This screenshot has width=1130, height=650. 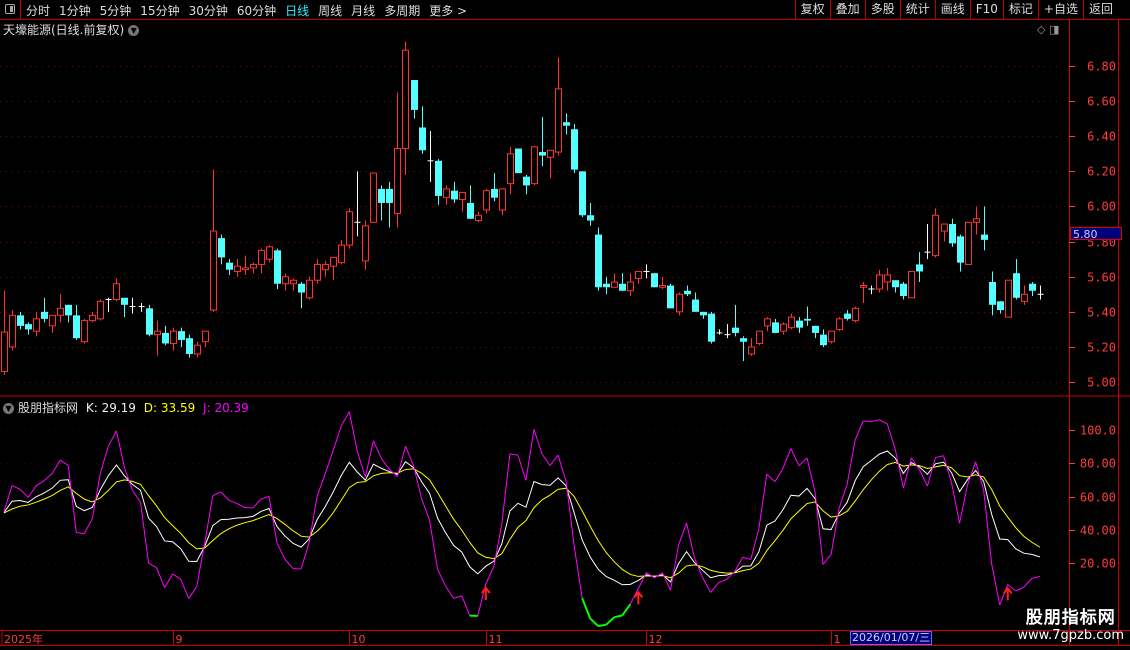 I want to click on toolbar-button: +自选, so click(x=1060, y=9).